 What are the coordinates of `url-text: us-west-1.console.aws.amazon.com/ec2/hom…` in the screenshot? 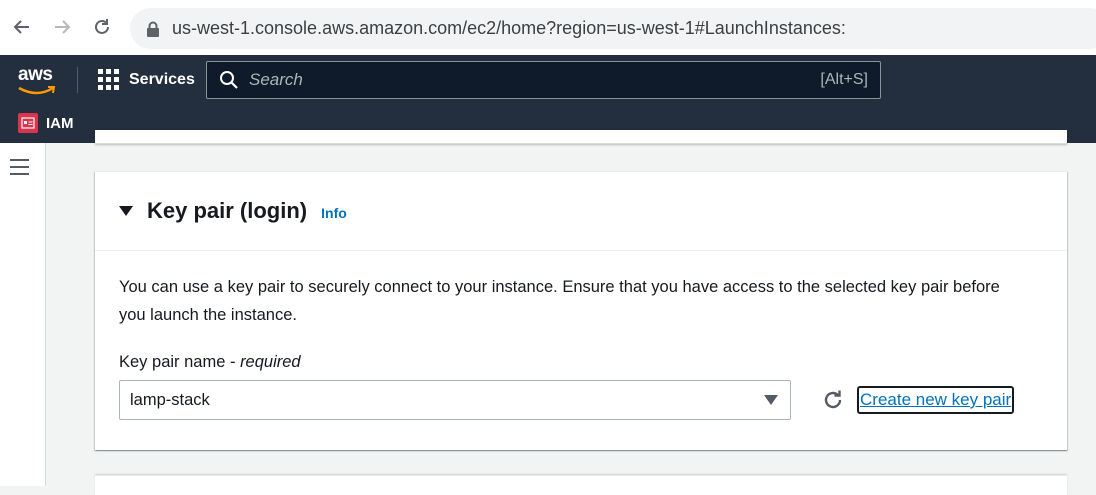 It's located at (509, 28).